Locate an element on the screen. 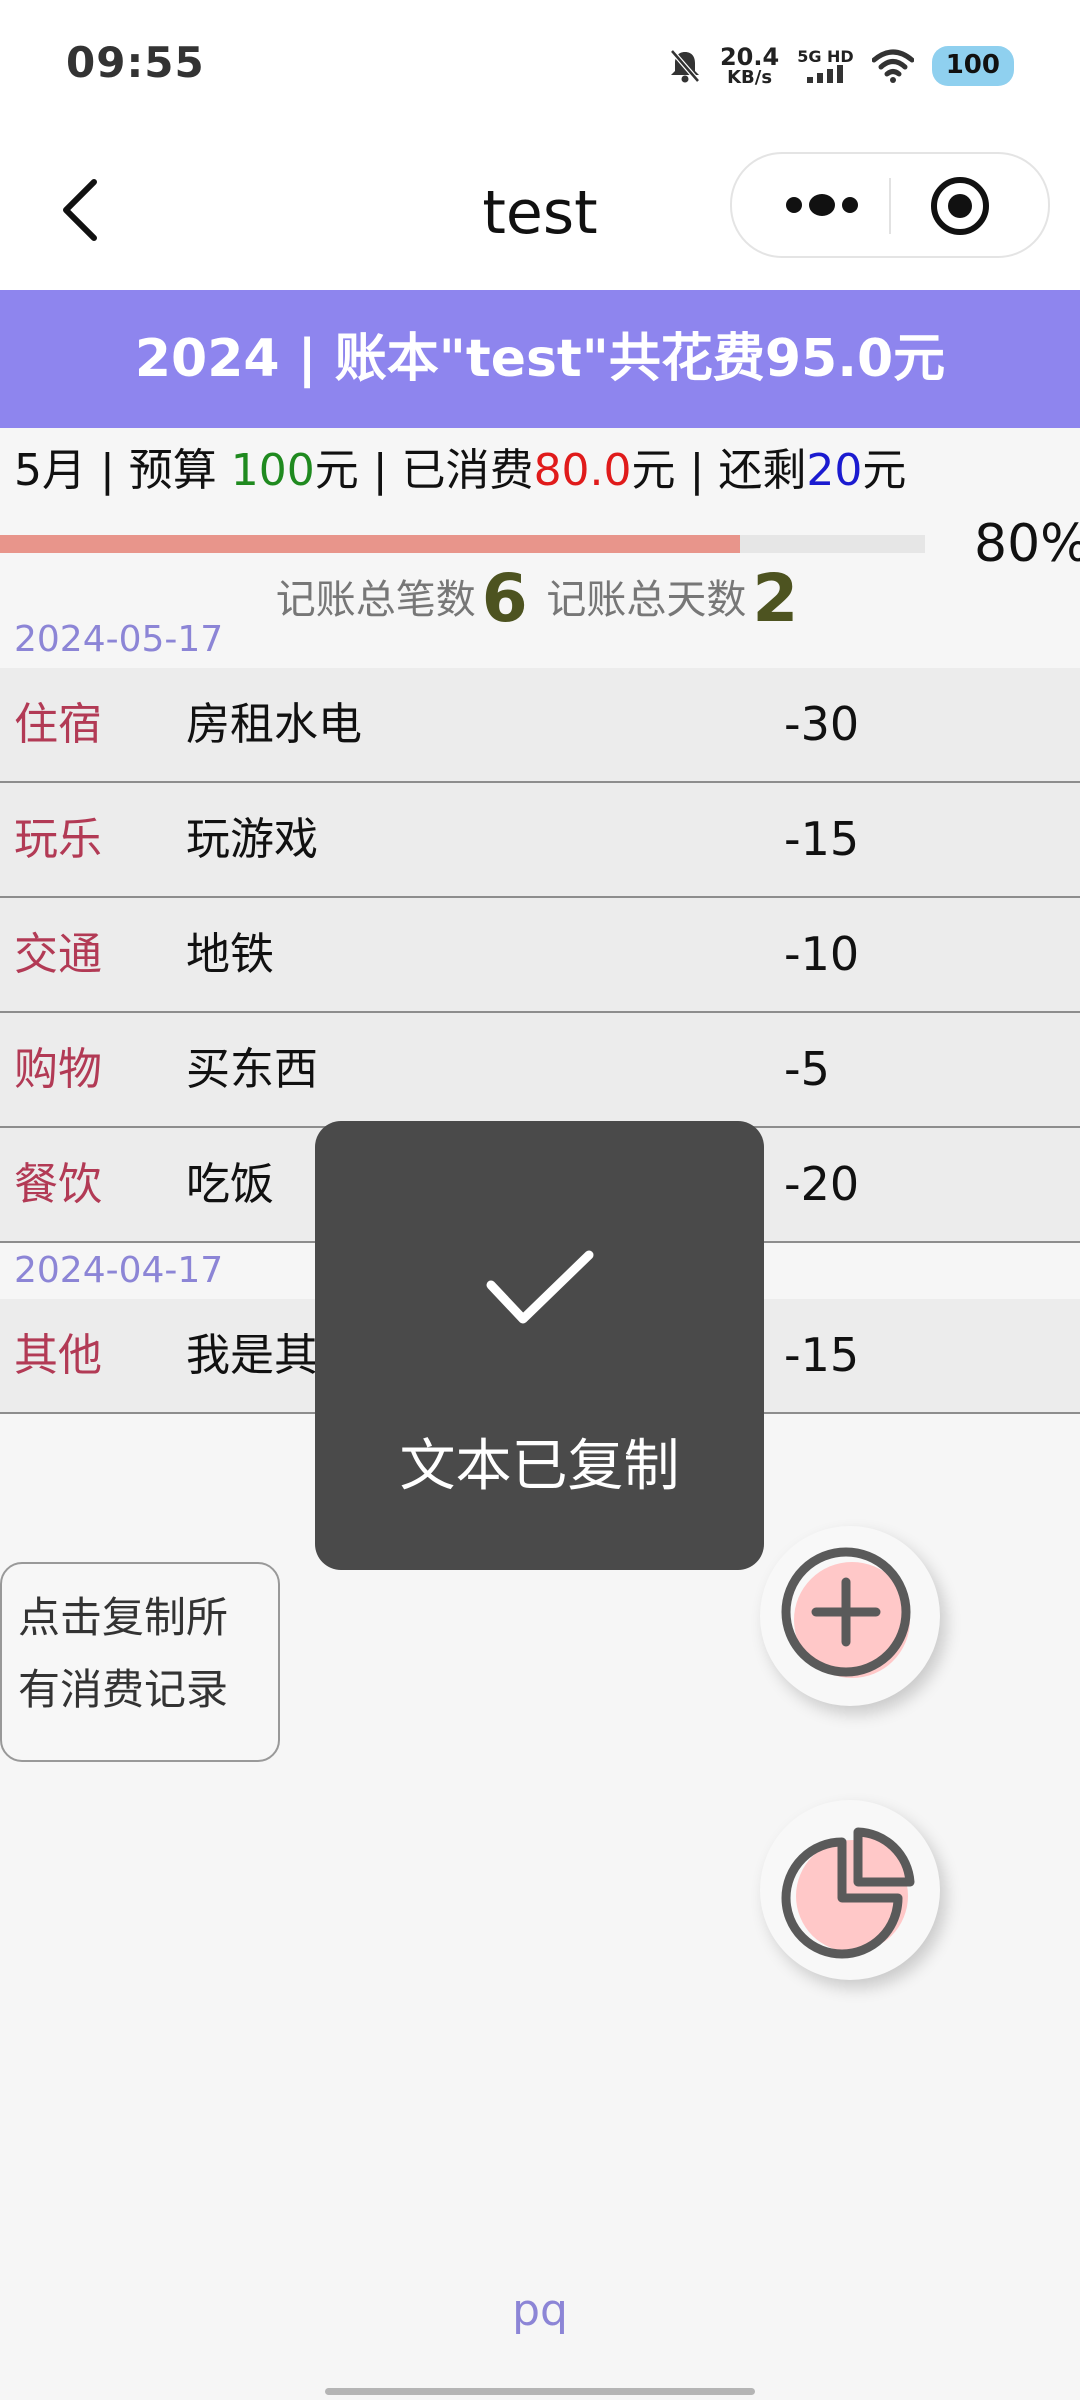  wifi-icon is located at coordinates (892, 66).